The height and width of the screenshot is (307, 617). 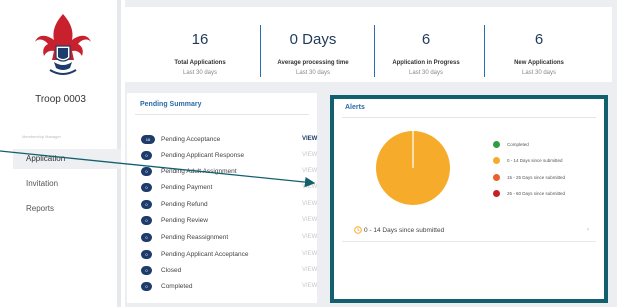 What do you see at coordinates (426, 63) in the screenshot?
I see `stat-label: Application in Progress` at bounding box center [426, 63].